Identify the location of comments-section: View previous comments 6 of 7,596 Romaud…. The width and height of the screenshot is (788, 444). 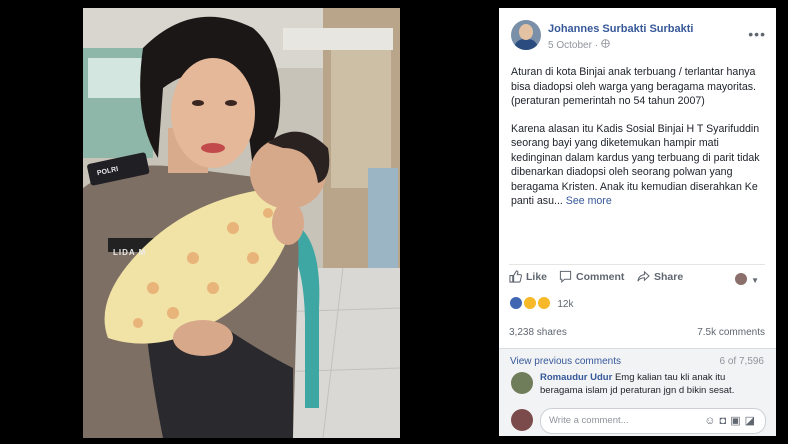
(637, 392).